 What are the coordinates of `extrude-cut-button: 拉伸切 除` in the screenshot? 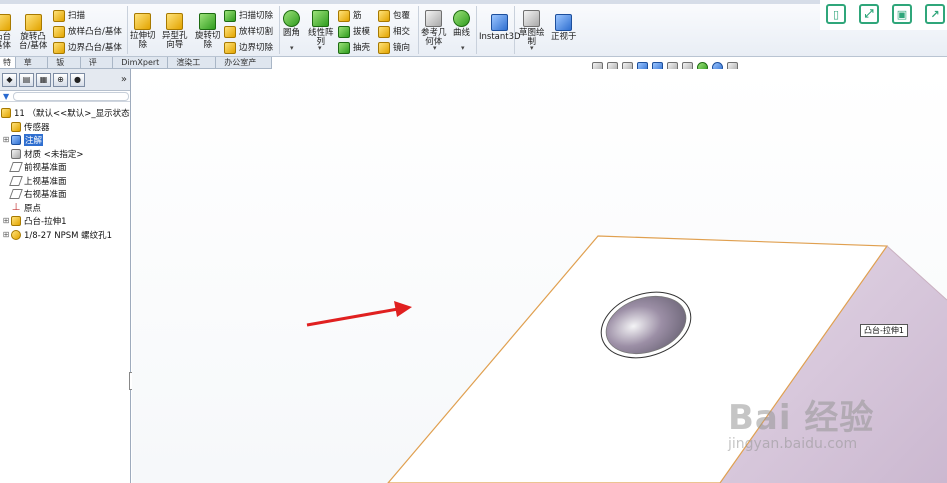 It's located at (143, 31).